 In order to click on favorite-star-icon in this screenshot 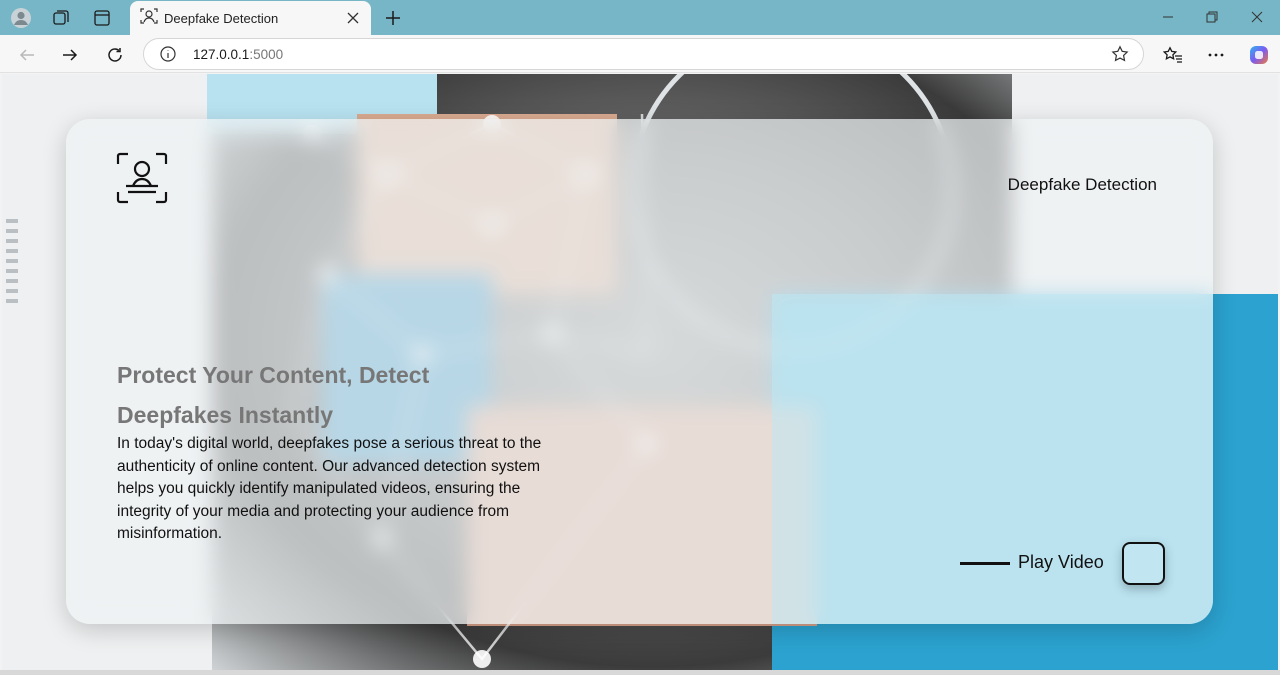, I will do `click(1121, 55)`.